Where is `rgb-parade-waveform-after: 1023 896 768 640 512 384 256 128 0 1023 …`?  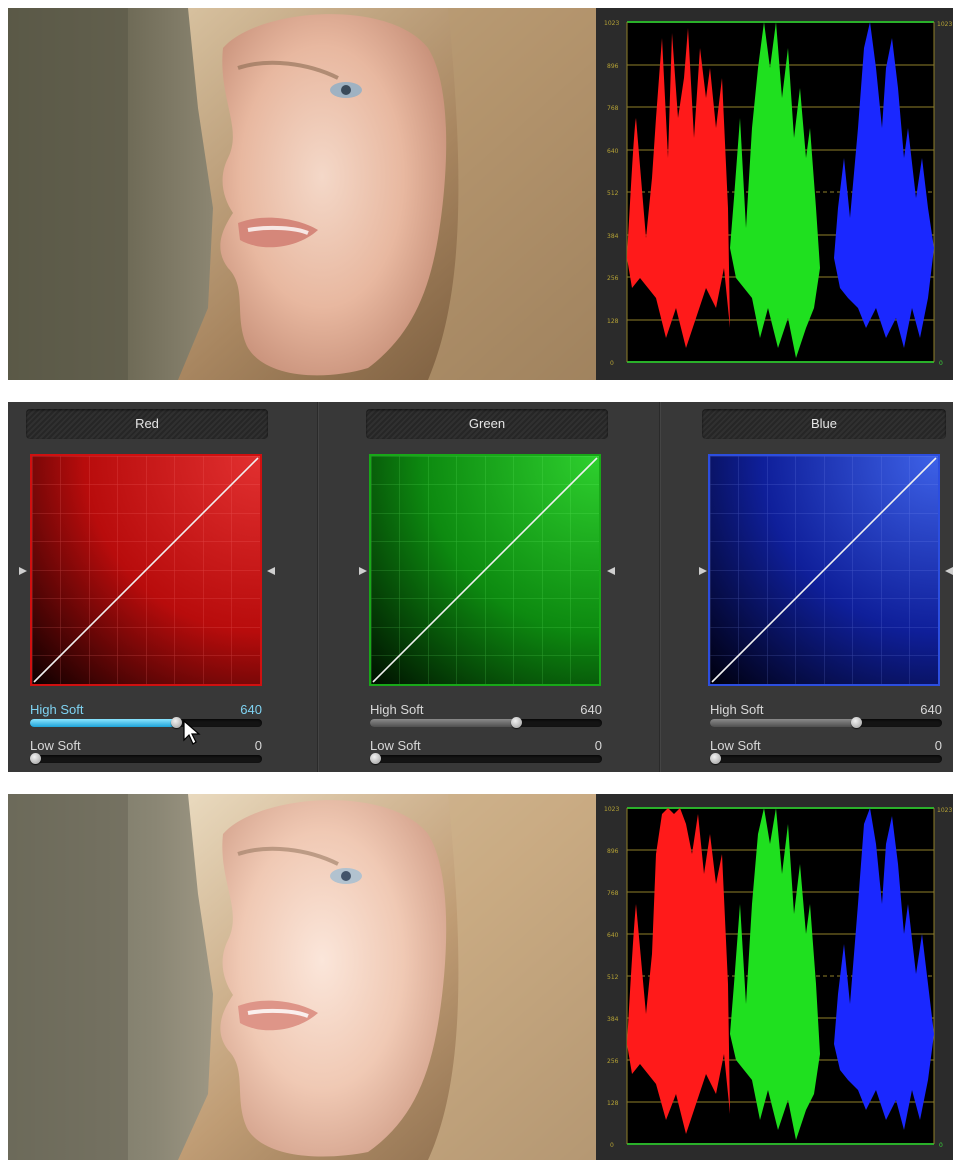
rgb-parade-waveform-after: 1023 896 768 640 512 384 256 128 0 1023 … is located at coordinates (774, 977).